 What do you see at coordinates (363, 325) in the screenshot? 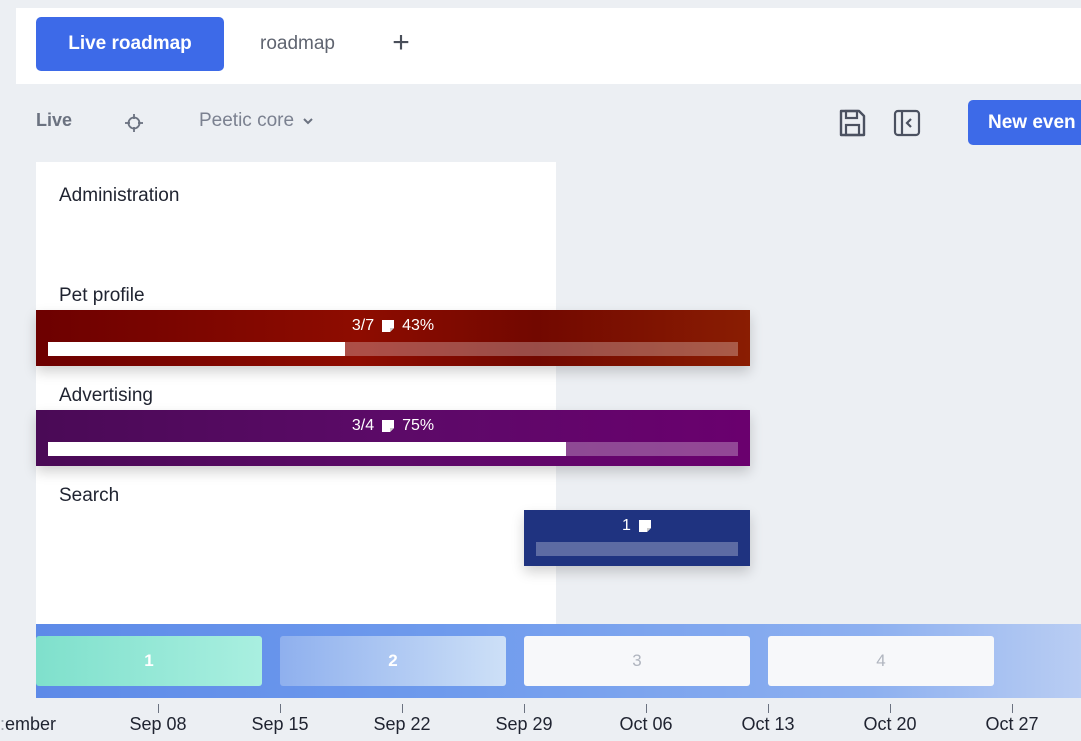
I see `progress-count: 3/7` at bounding box center [363, 325].